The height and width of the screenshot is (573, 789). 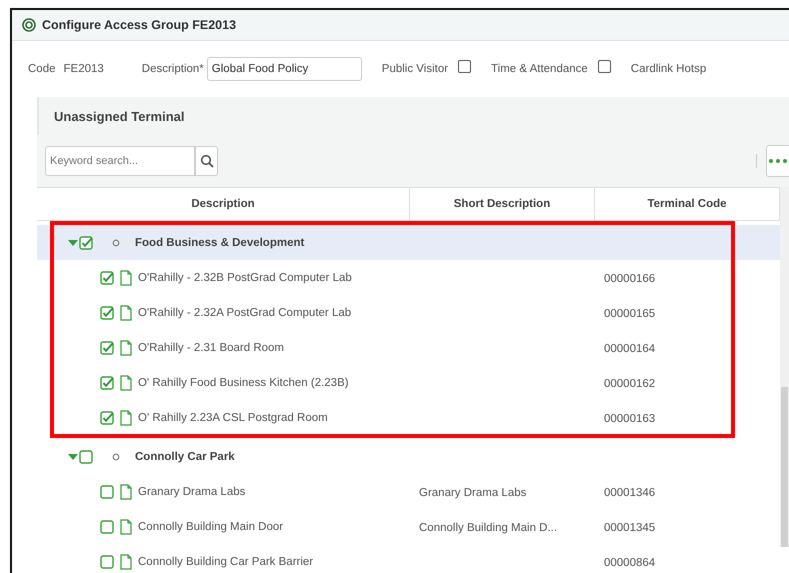 What do you see at coordinates (173, 69) in the screenshot?
I see `description-label: Description*` at bounding box center [173, 69].